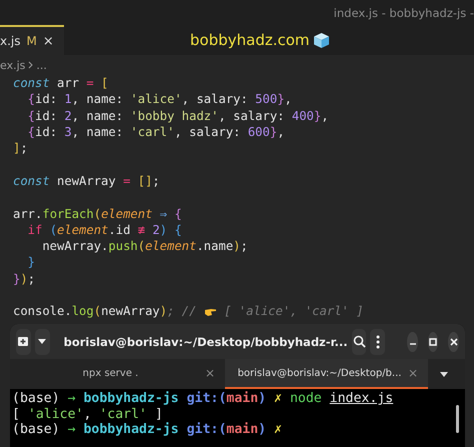 This screenshot has width=474, height=447. I want to click on search-icon, so click(359, 341).